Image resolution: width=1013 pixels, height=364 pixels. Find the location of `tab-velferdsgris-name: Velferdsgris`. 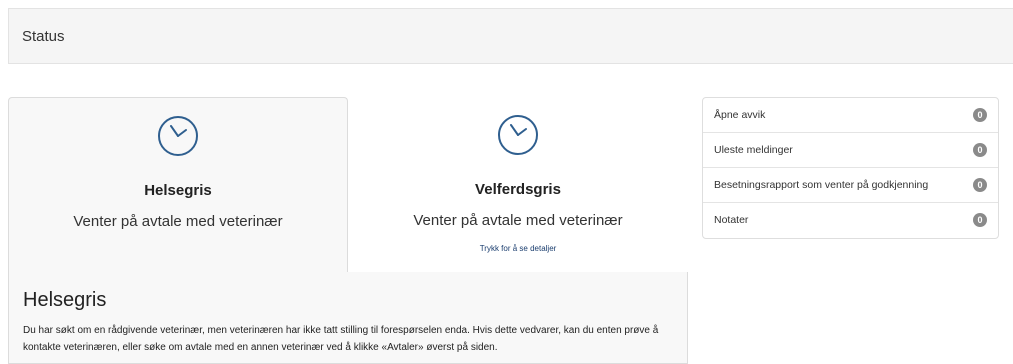

tab-velferdsgris-name: Velferdsgris is located at coordinates (518, 189).